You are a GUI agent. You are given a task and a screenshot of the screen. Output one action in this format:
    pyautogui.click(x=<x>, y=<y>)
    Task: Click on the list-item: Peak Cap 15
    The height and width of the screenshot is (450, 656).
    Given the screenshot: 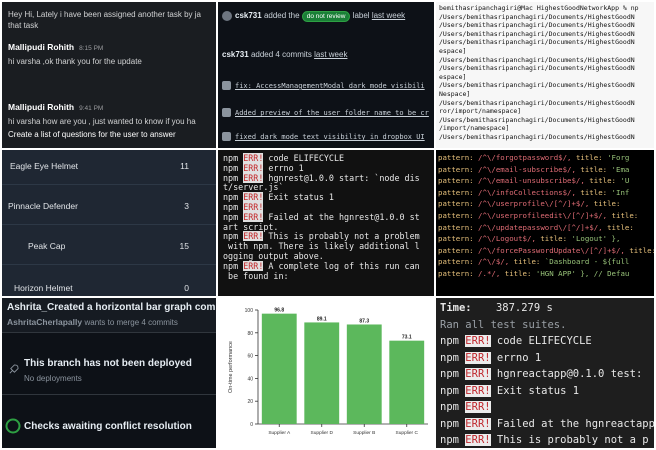 What is the action you would take?
    pyautogui.click(x=109, y=247)
    